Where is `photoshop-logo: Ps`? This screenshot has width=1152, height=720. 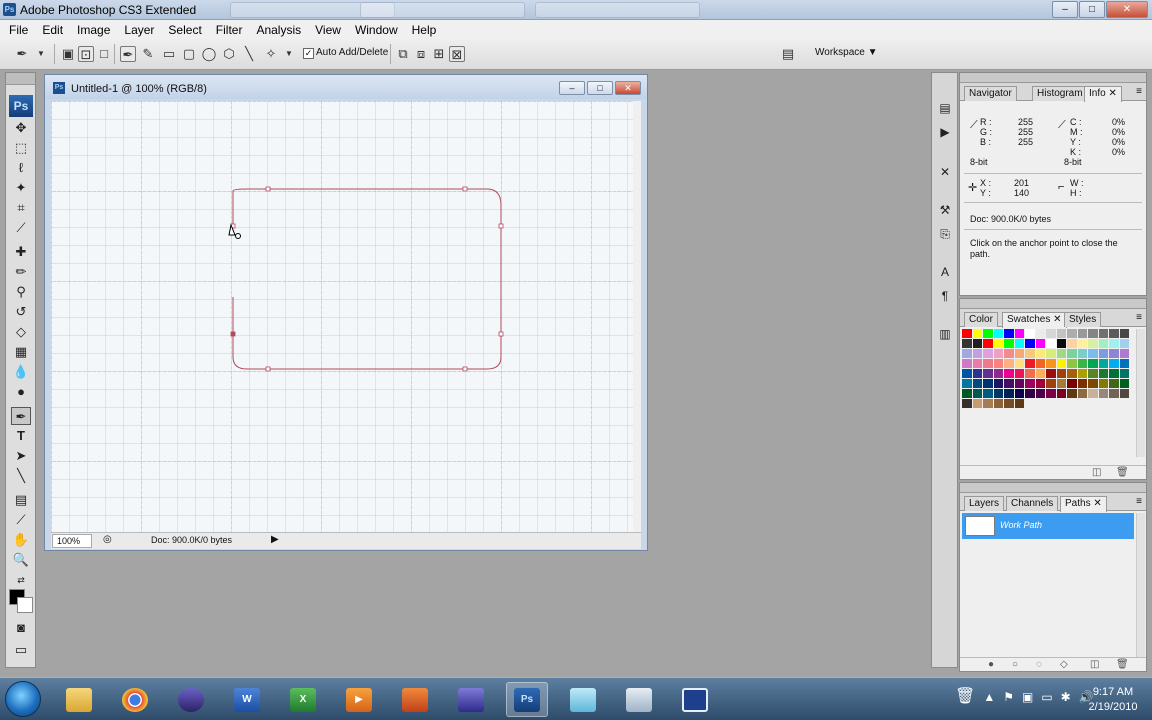 photoshop-logo: Ps is located at coordinates (21, 106).